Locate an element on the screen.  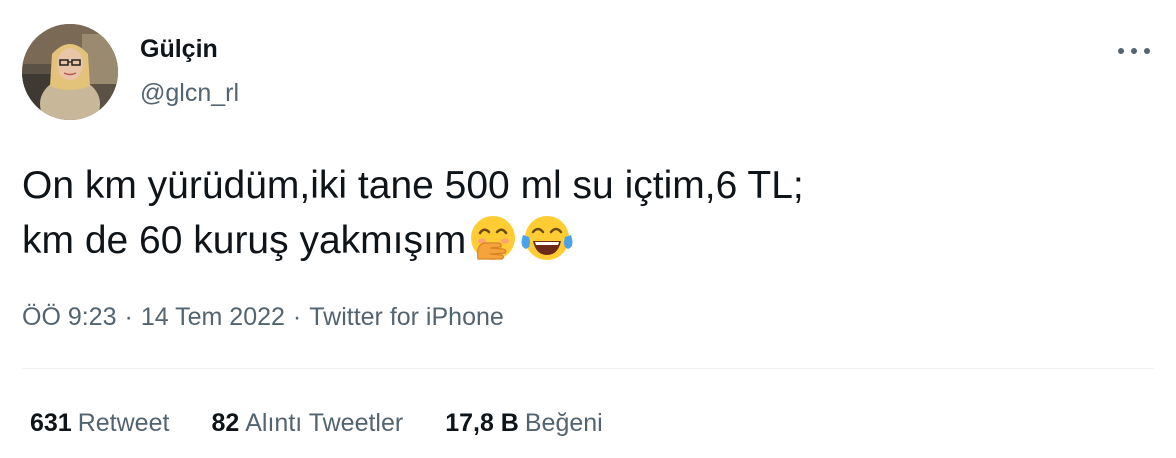
like-count: 17,8 B is located at coordinates (482, 423).